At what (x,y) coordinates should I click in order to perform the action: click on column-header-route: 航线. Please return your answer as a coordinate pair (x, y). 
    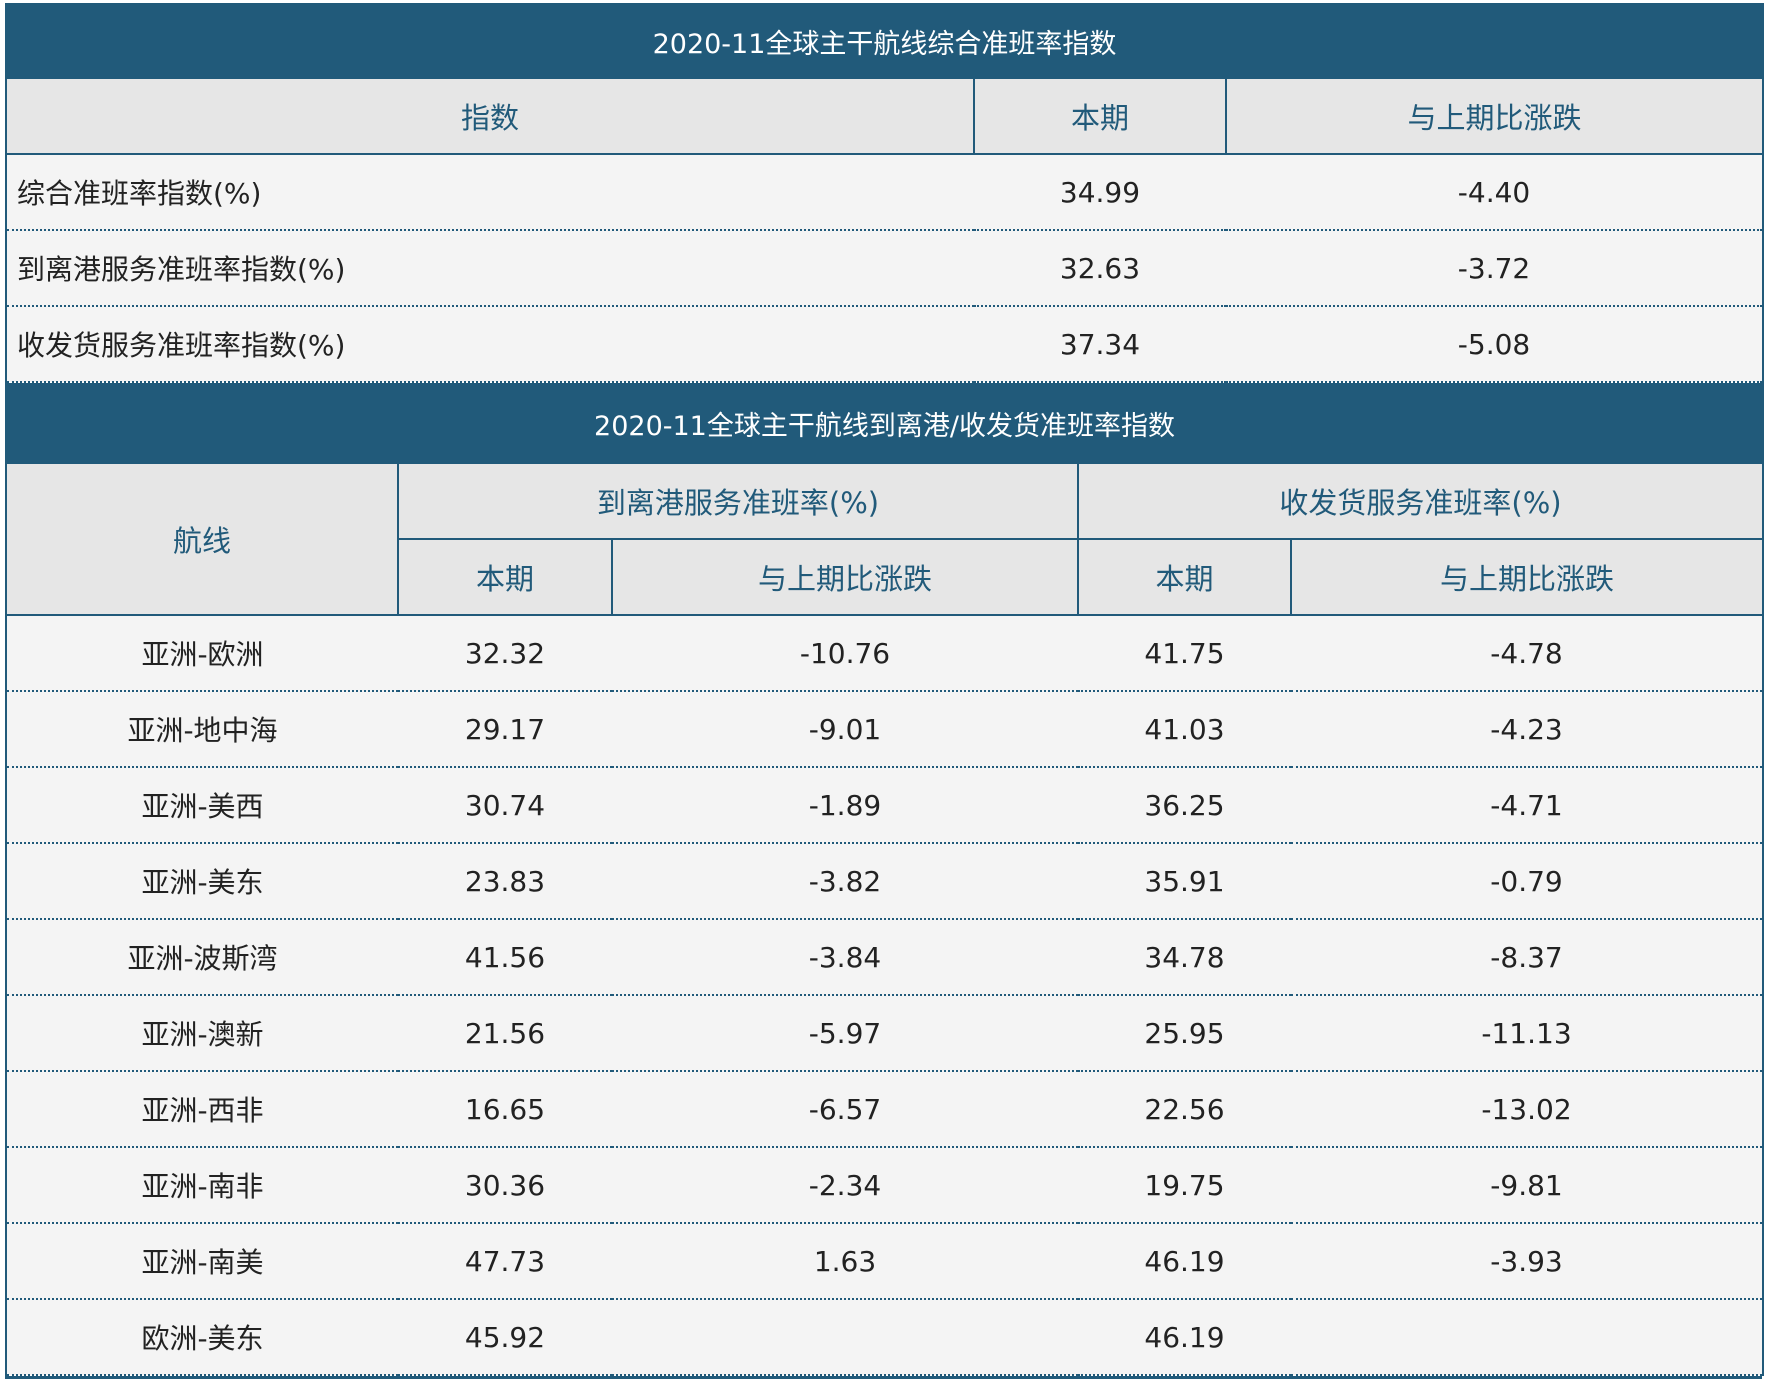
    Looking at the image, I should click on (202, 539).